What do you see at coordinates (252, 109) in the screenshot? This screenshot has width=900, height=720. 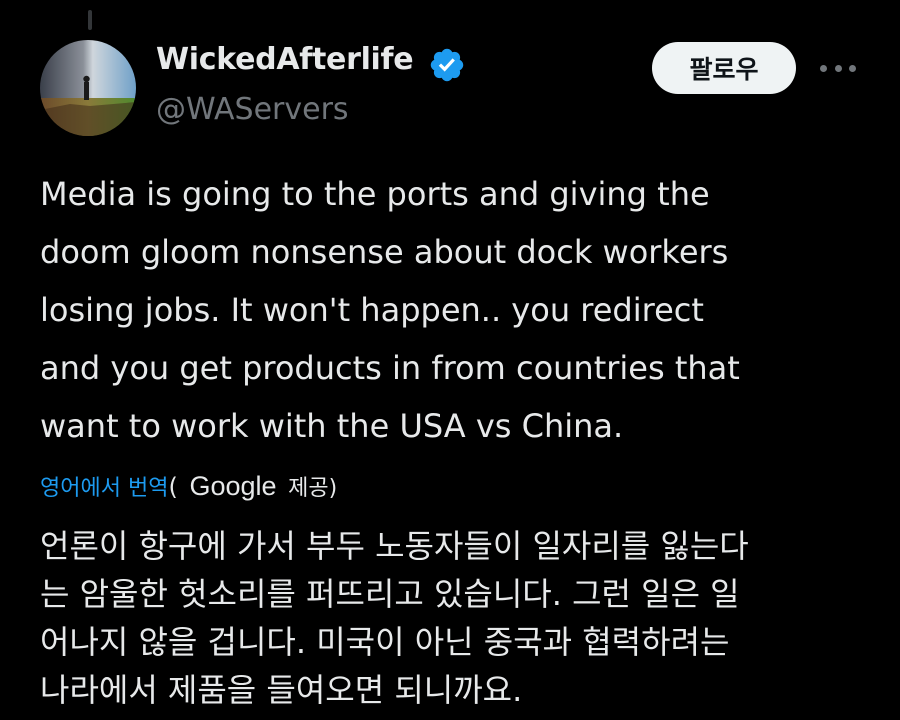 I see `author-handle: @WAServers` at bounding box center [252, 109].